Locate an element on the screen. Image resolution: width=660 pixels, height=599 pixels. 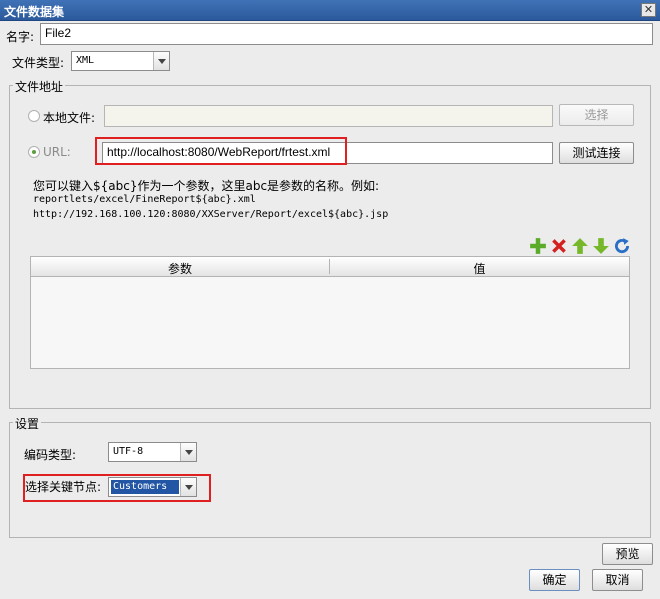
ok-button: 确定 is located at coordinates (554, 580).